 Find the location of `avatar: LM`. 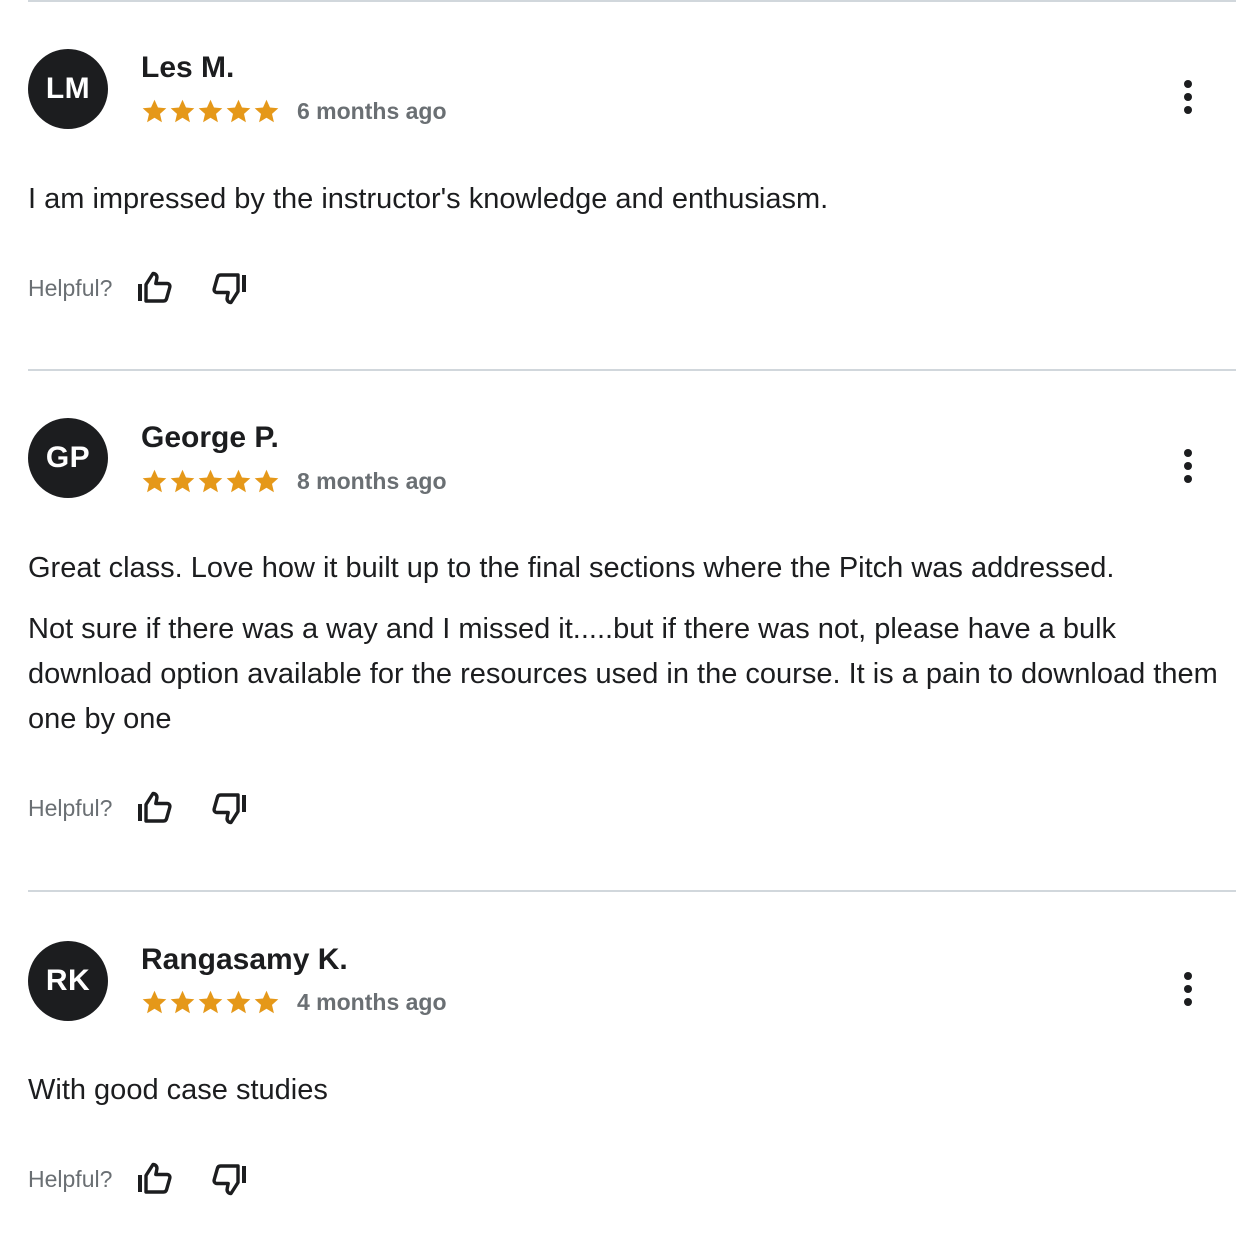

avatar: LM is located at coordinates (68, 89).